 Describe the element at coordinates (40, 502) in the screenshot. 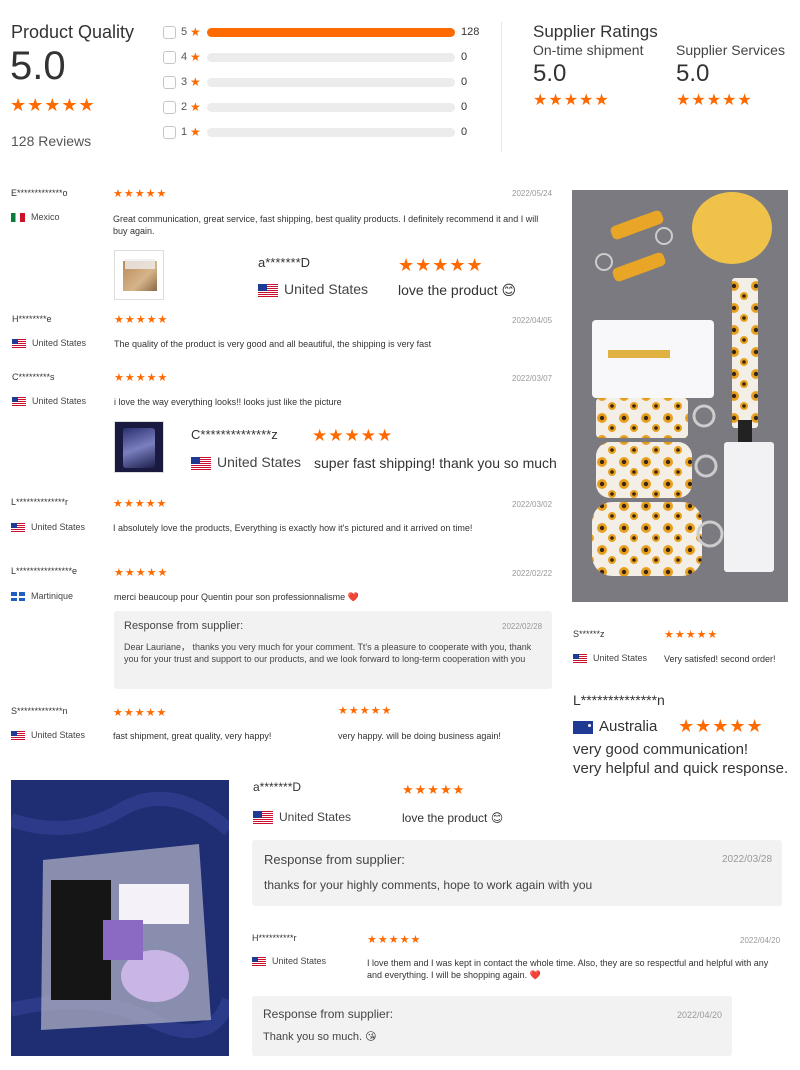

I see `reviewer-name: L**************r` at that location.